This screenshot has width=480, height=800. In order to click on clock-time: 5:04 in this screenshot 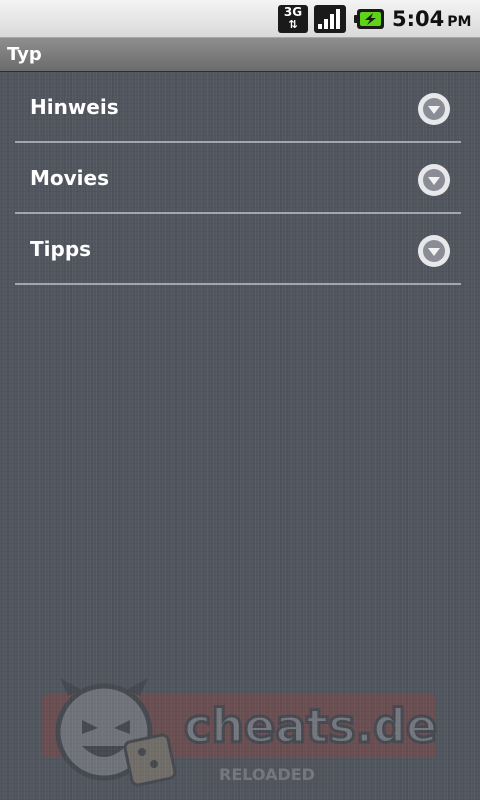, I will do `click(418, 19)`.